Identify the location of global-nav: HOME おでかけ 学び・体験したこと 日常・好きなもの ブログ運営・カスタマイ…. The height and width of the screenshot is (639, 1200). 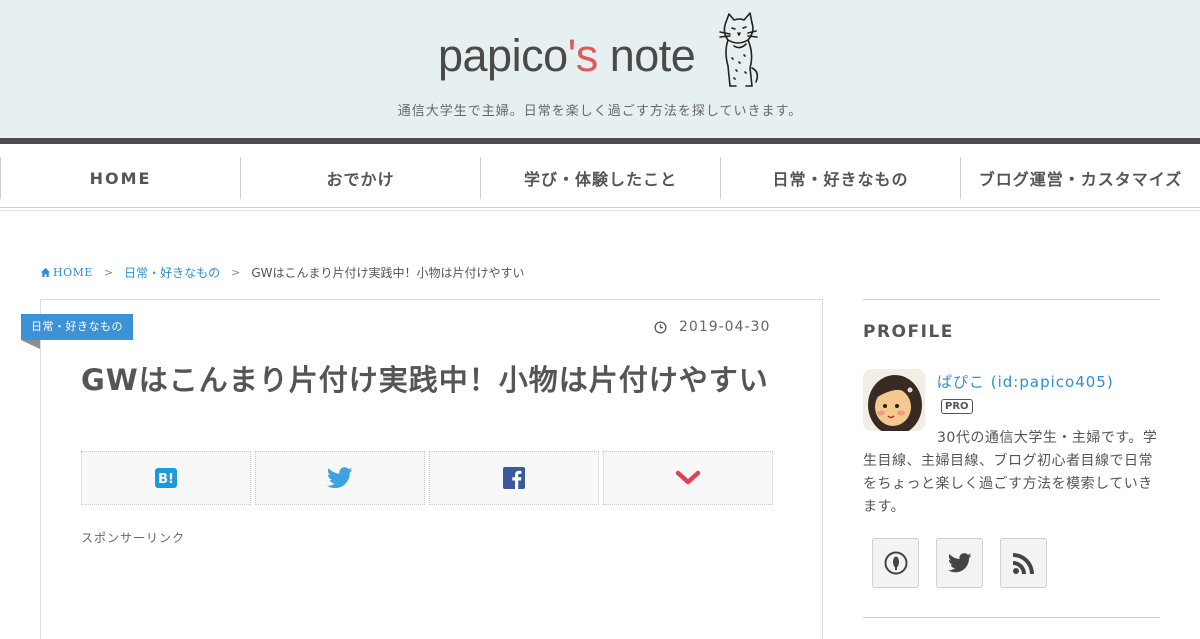
(600, 178).